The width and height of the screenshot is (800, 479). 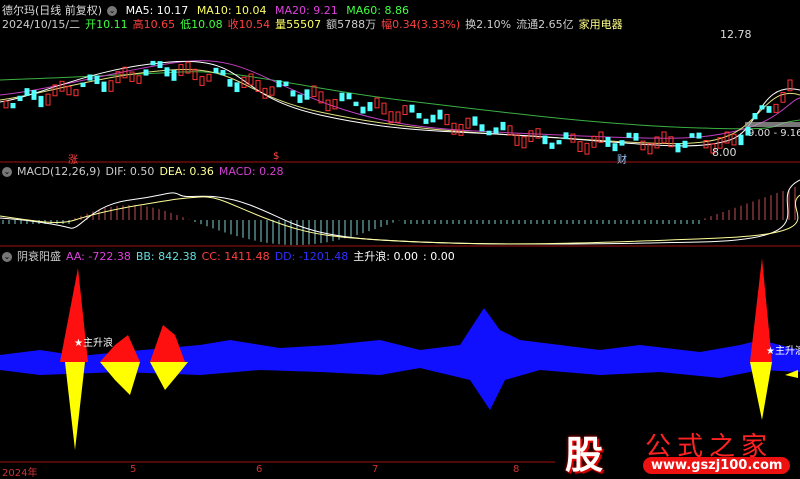 I want to click on x-label-jul: 7, so click(x=375, y=469).